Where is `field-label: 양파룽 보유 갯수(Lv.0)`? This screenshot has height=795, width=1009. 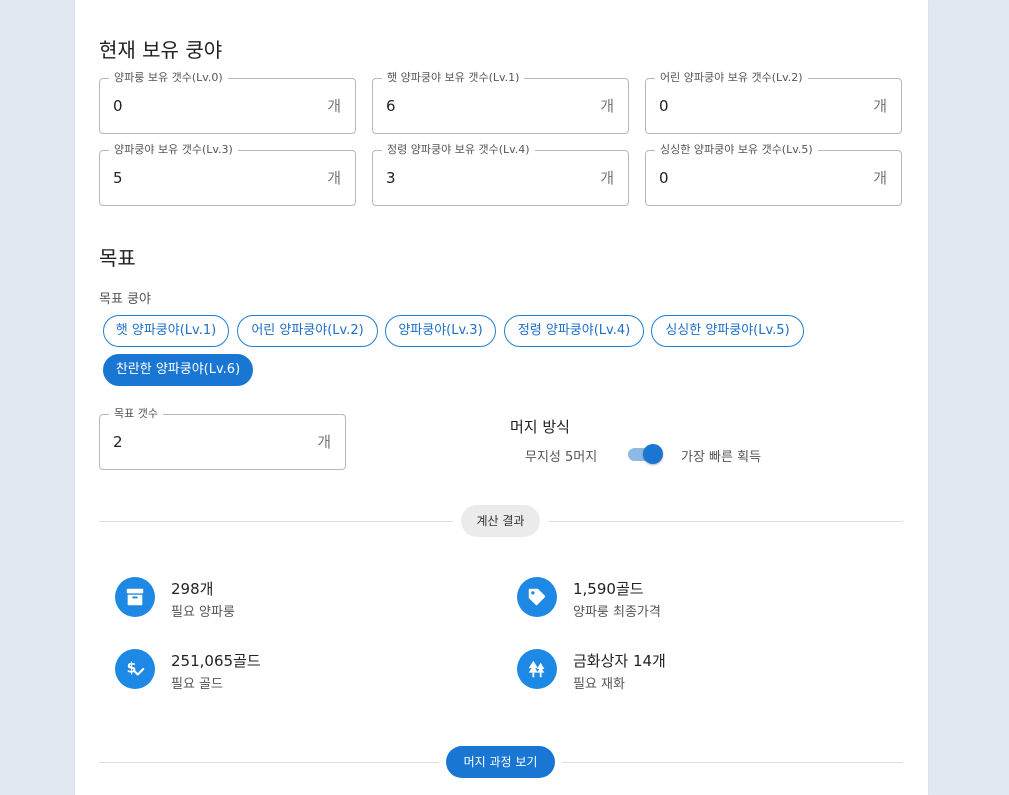 field-label: 양파룽 보유 갯수(Lv.0) is located at coordinates (168, 78).